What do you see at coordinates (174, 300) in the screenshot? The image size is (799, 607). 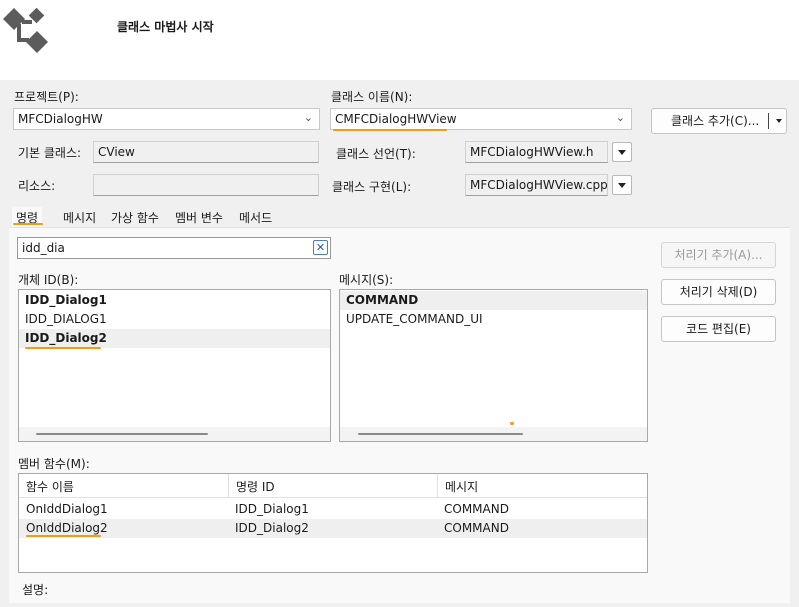 I see `list-item: IDD_Dialog1` at bounding box center [174, 300].